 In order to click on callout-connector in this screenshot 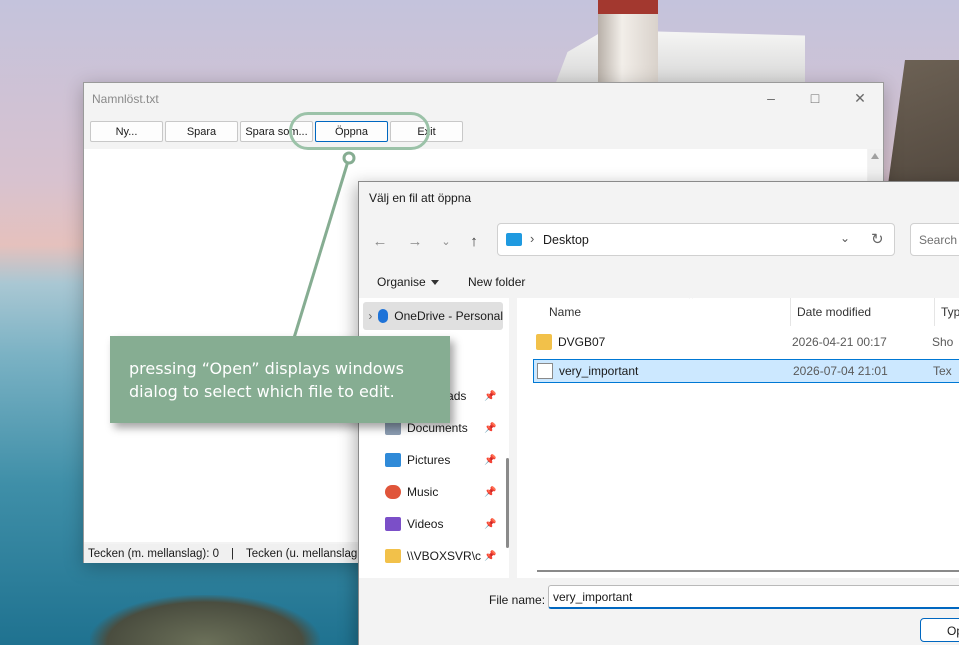, I will do `click(324, 245)`.